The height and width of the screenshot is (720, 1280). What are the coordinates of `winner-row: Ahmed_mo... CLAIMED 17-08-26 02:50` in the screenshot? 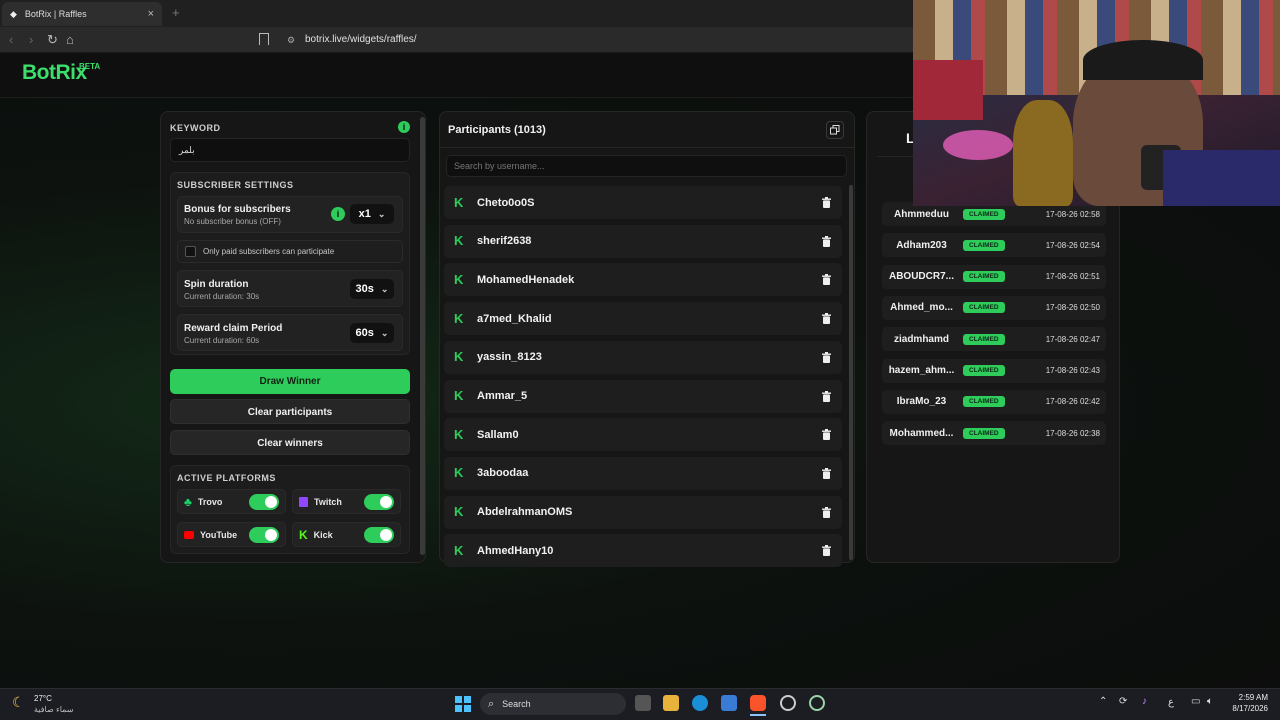 It's located at (994, 307).